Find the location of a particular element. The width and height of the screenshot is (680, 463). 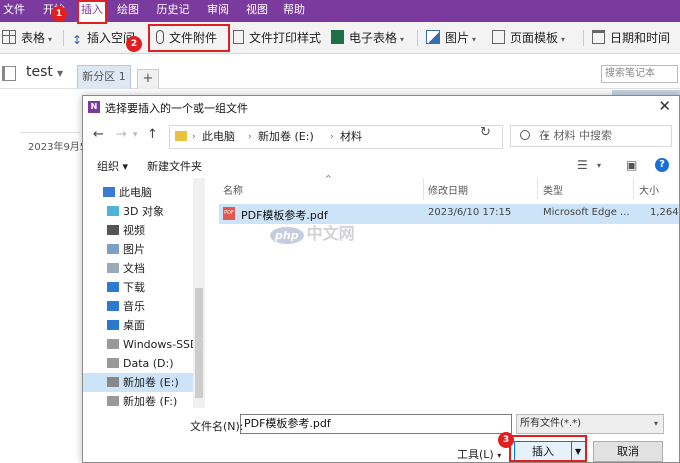

help-icon: ? is located at coordinates (662, 165).